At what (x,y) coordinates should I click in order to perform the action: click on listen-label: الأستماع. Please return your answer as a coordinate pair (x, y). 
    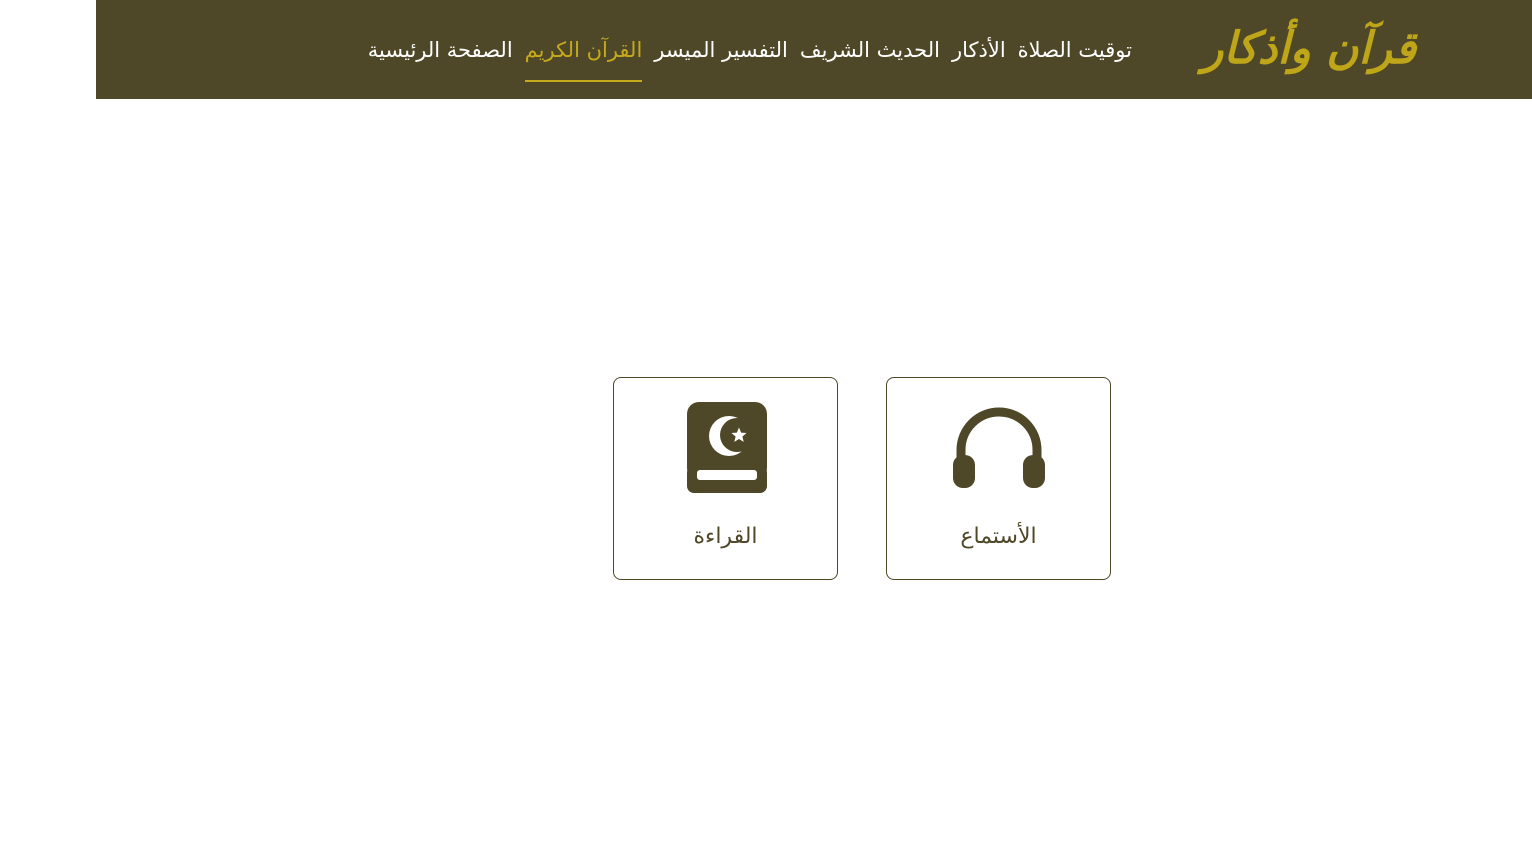
    Looking at the image, I should click on (998, 536).